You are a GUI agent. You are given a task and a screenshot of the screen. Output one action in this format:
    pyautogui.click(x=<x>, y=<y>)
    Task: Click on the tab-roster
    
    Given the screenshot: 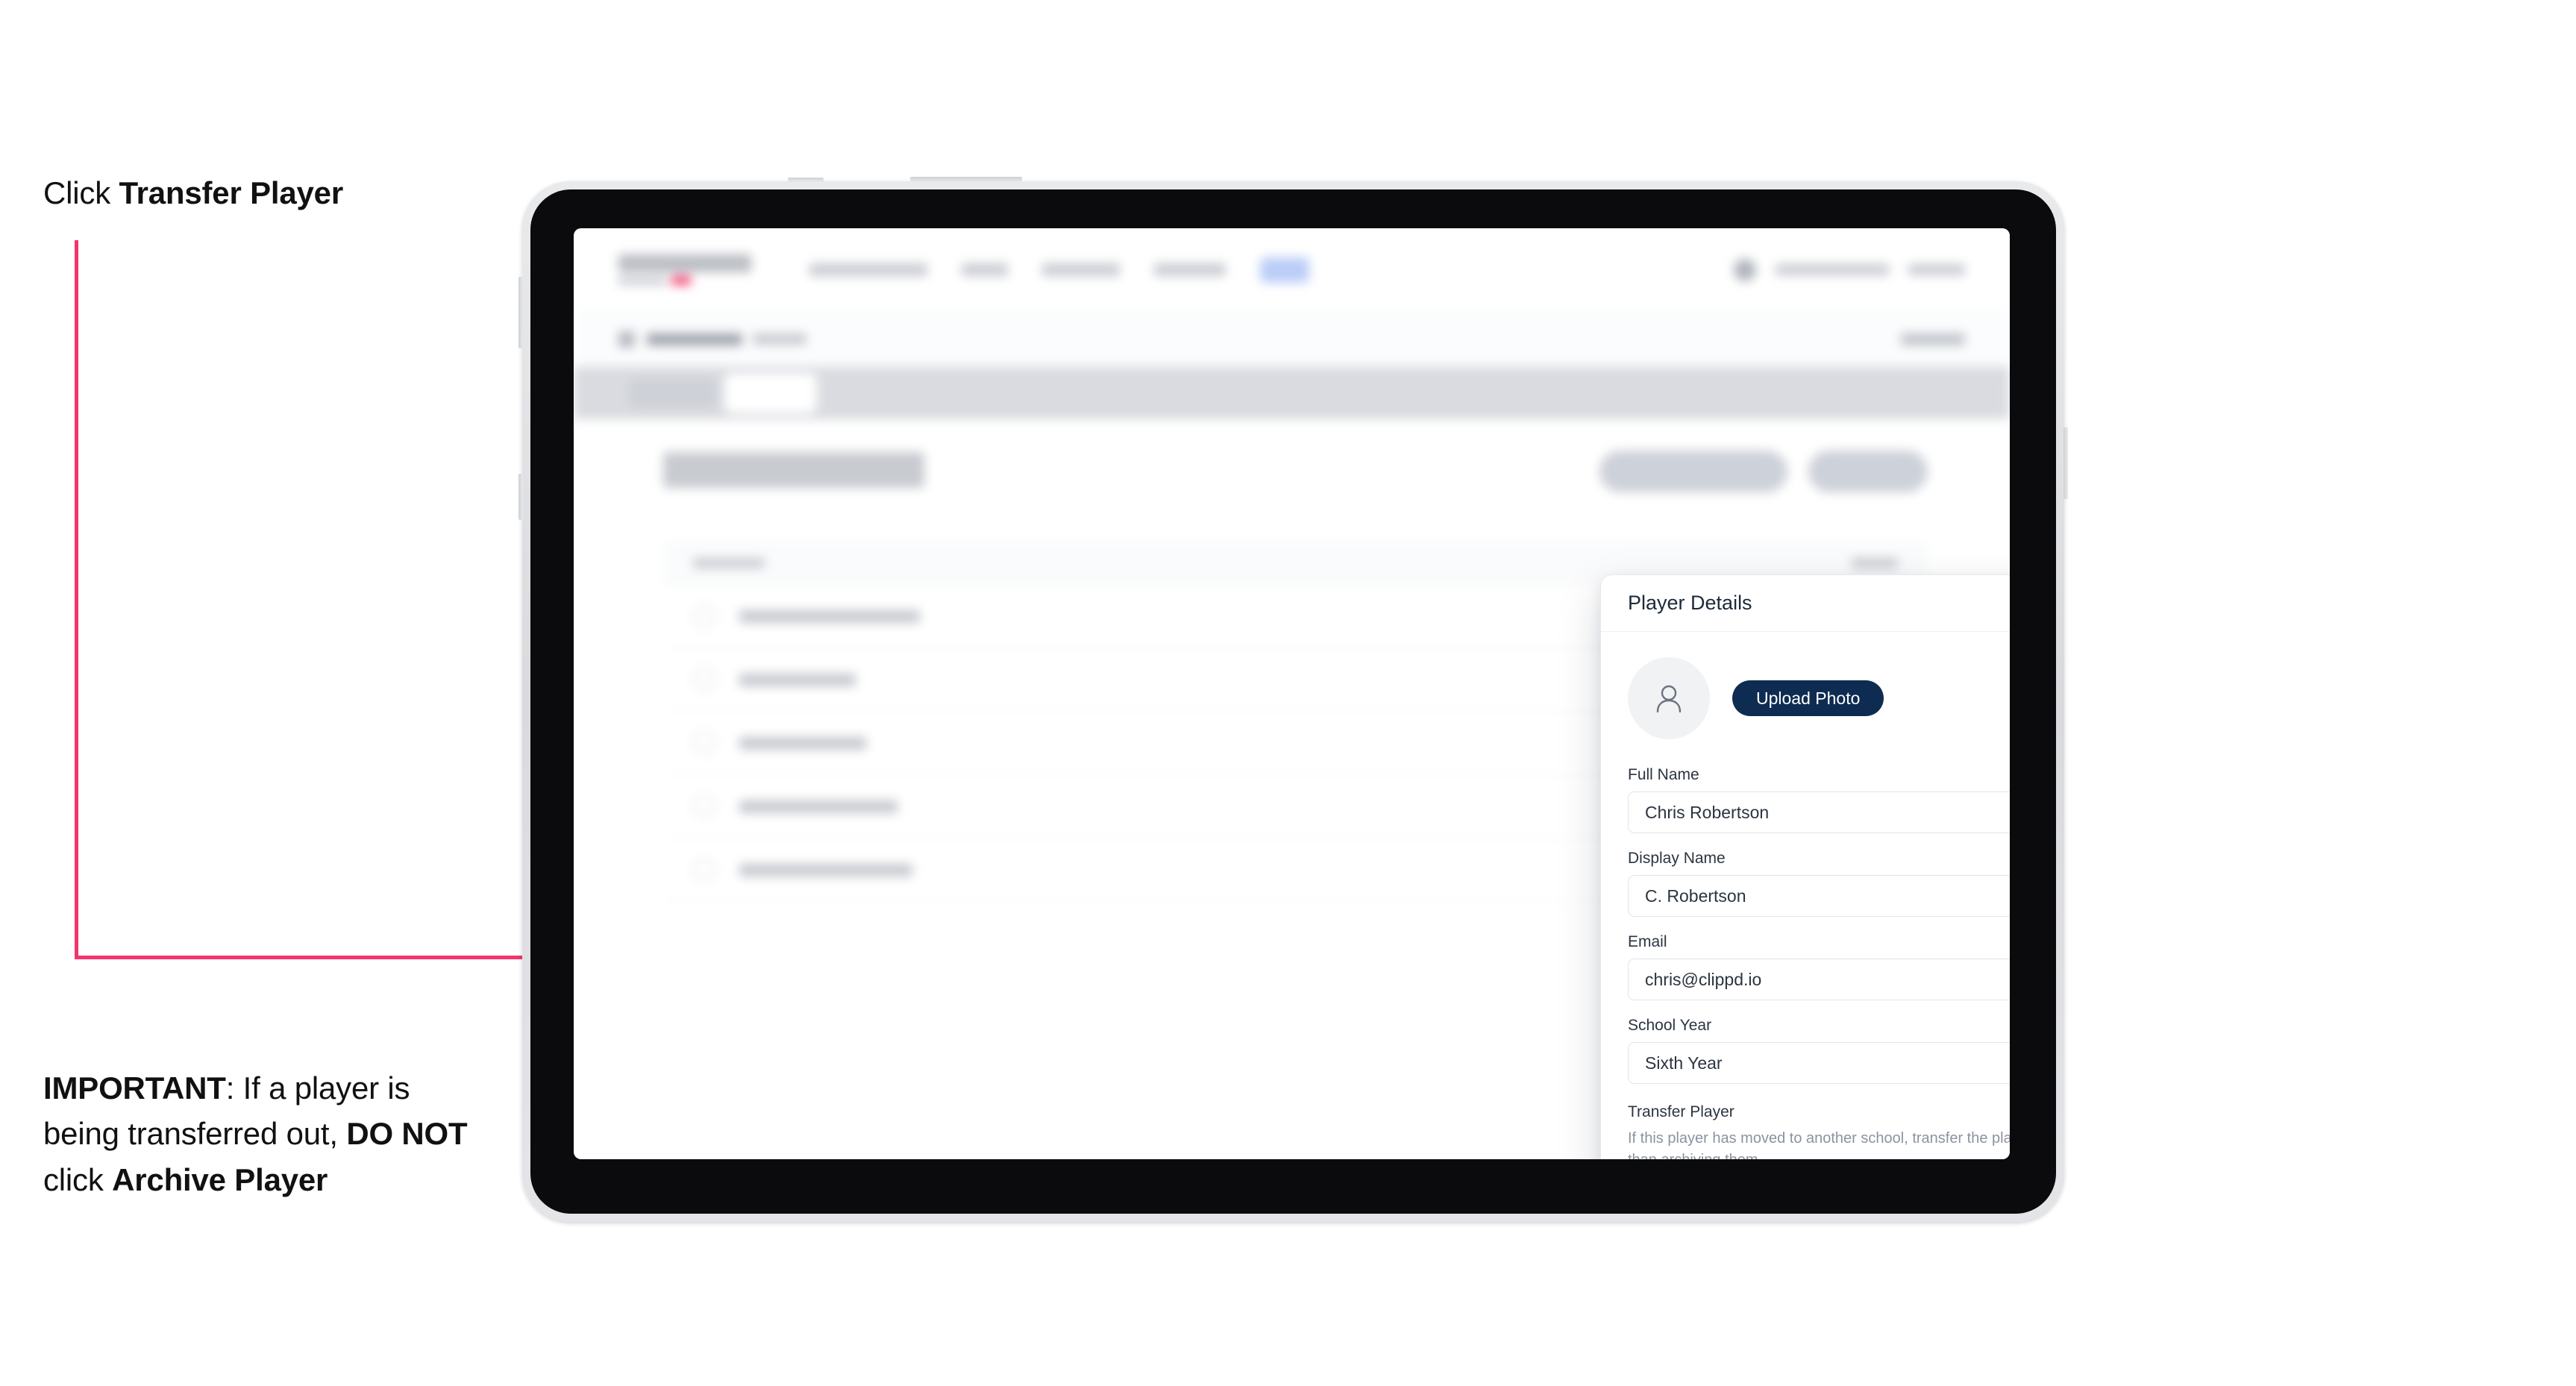 What is the action you would take?
    pyautogui.click(x=770, y=393)
    